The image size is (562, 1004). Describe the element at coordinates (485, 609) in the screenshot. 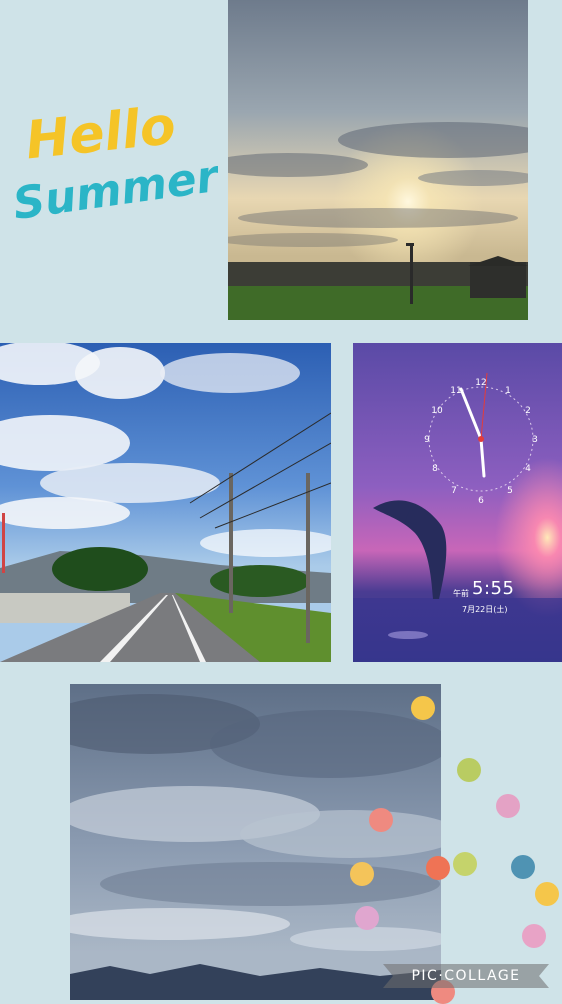

I see `clock-date: 7月22日(土)` at that location.